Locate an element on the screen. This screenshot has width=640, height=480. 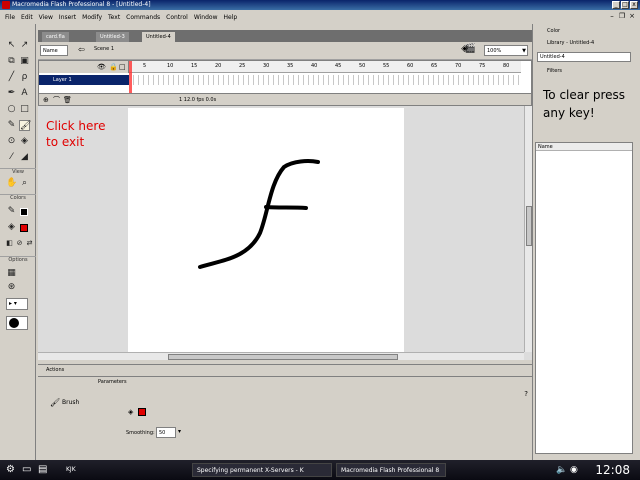
library-panel-header: Library - Untitled-4 is located at coordinates (586, 43).